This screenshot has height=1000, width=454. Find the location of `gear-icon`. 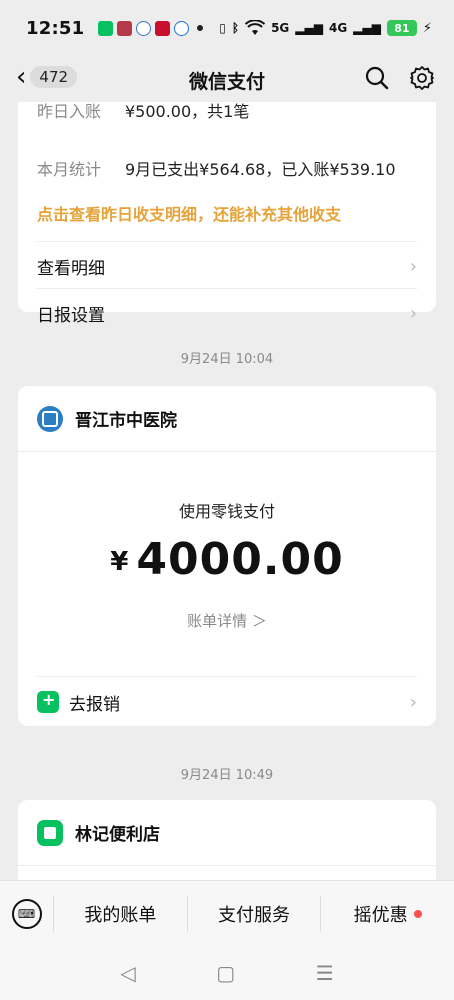

gear-icon is located at coordinates (422, 78).